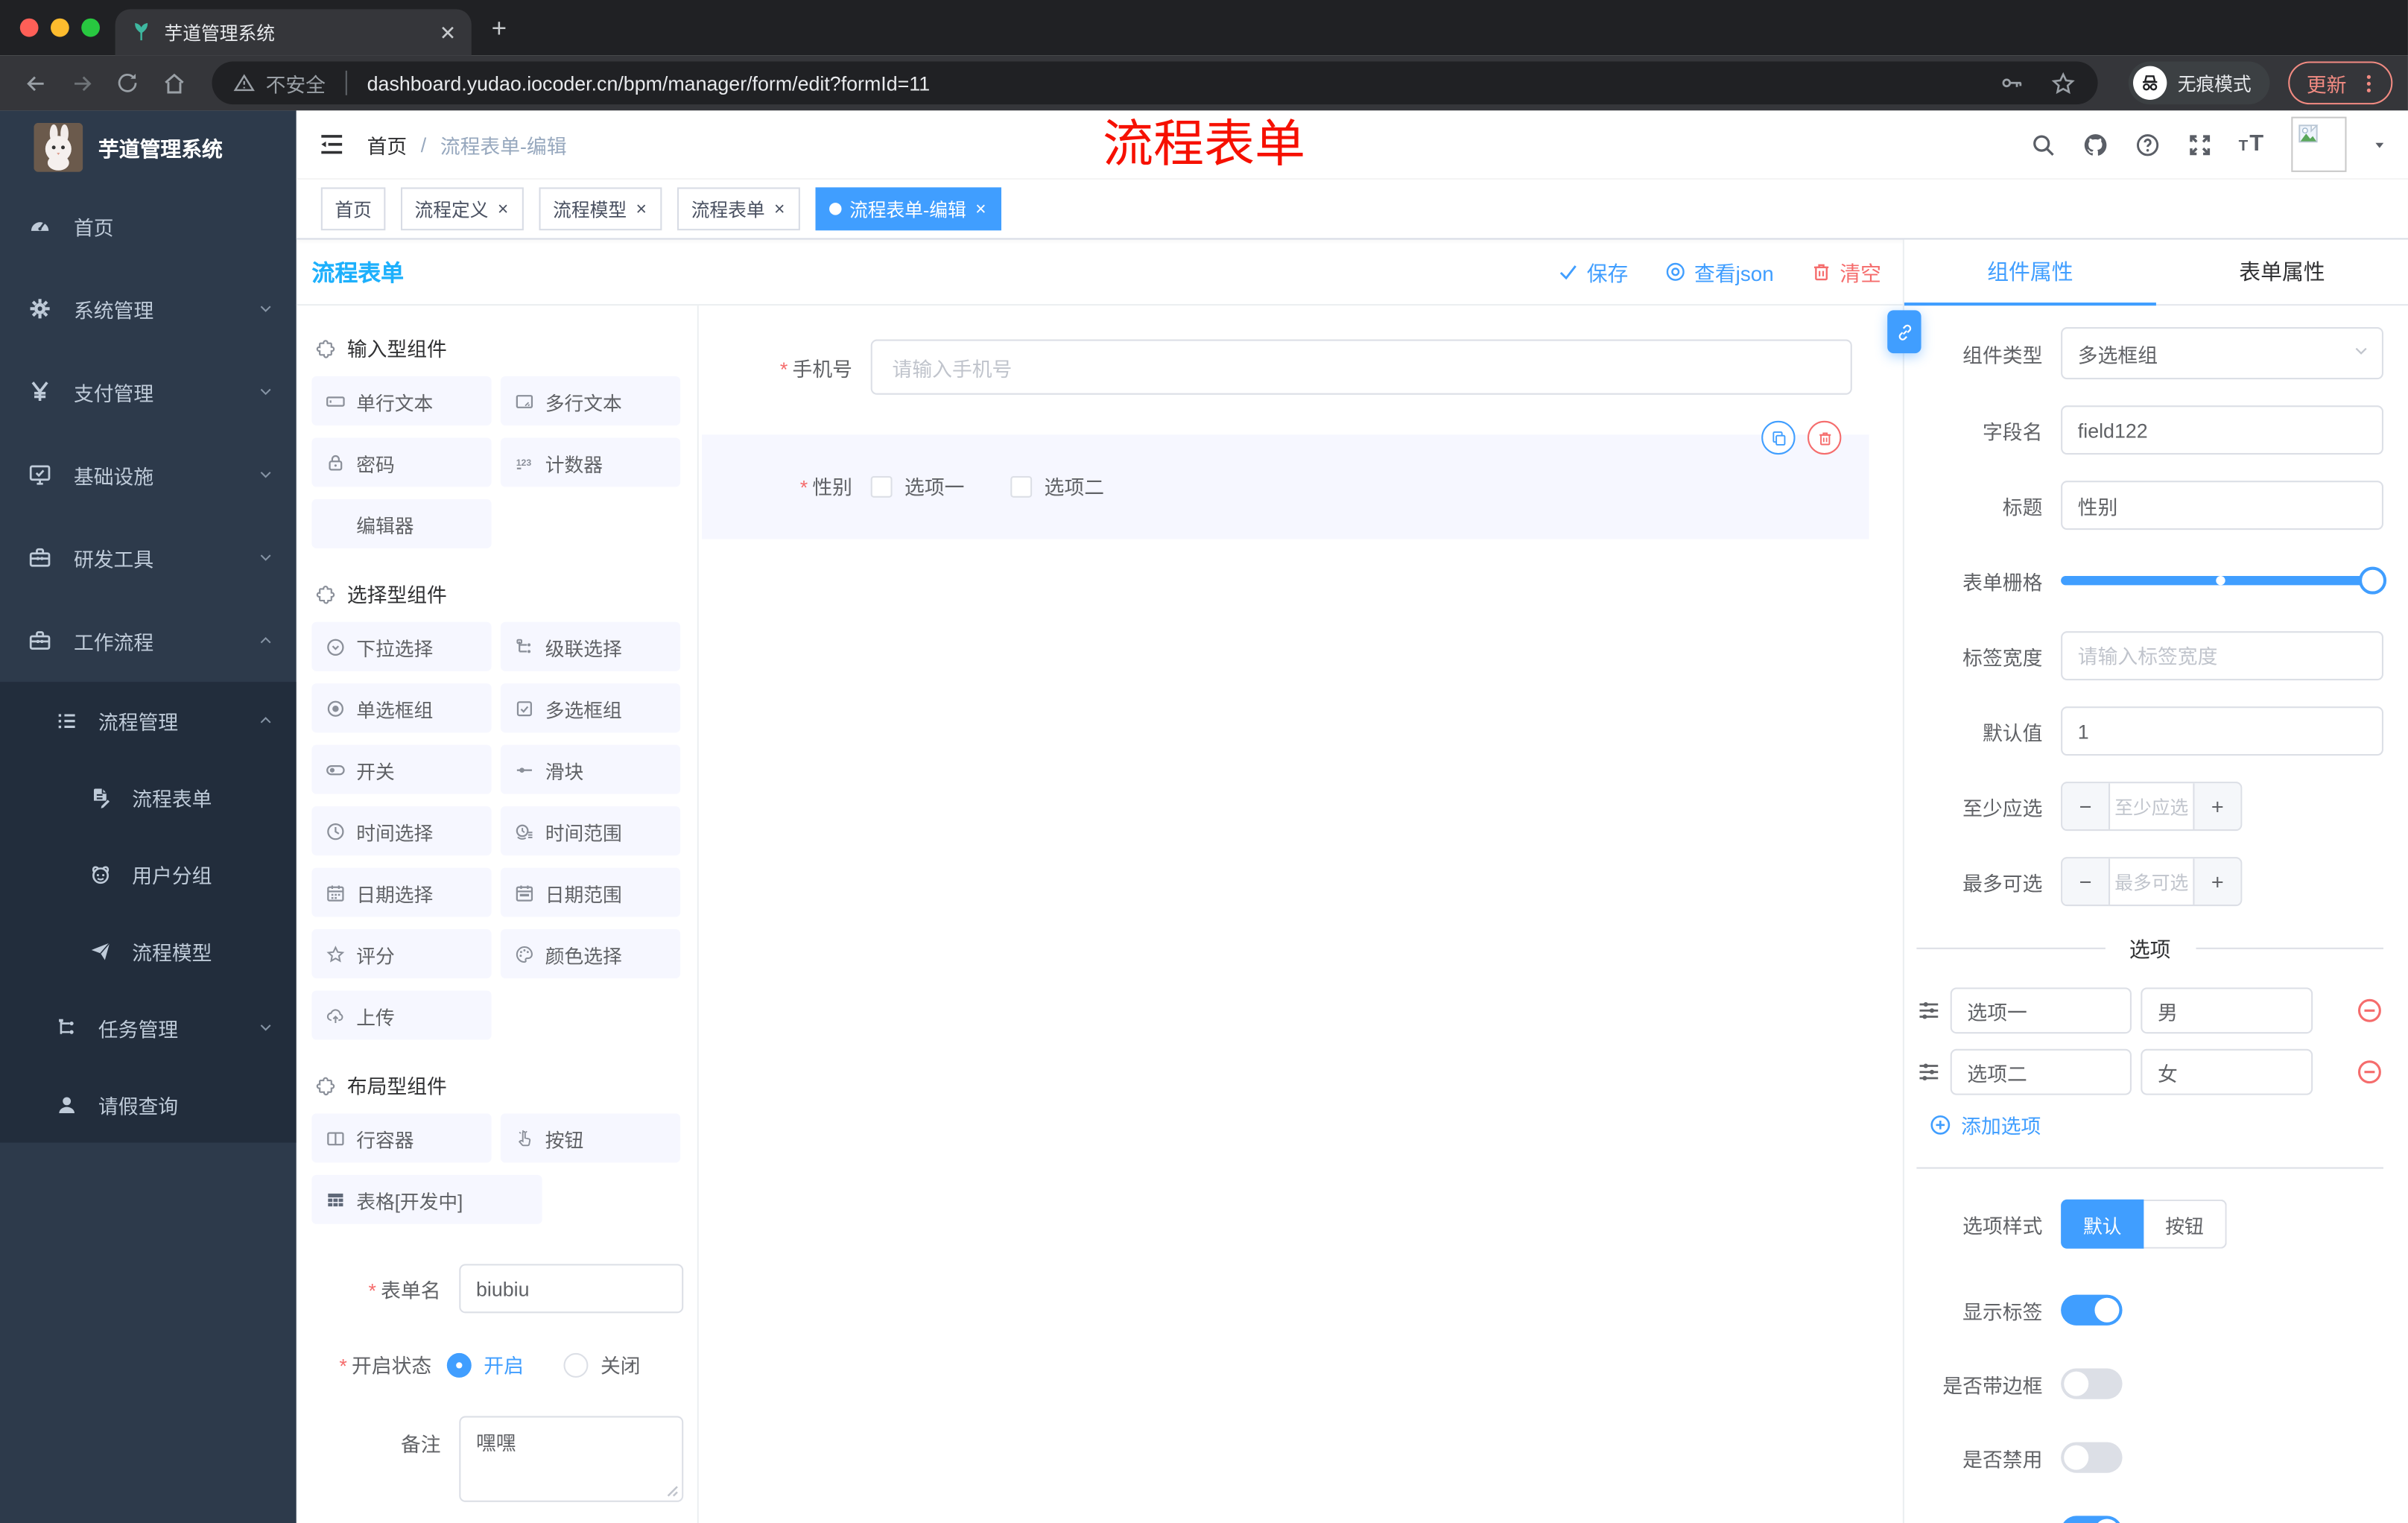 This screenshot has width=2408, height=1523. I want to click on fullscreen-icon, so click(2200, 144).